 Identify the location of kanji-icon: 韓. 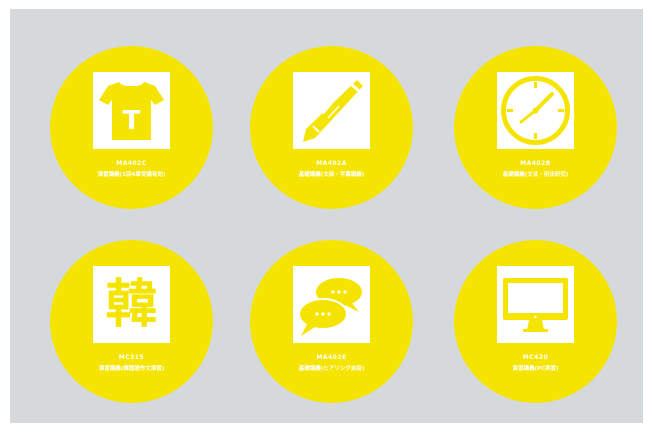
(131, 304).